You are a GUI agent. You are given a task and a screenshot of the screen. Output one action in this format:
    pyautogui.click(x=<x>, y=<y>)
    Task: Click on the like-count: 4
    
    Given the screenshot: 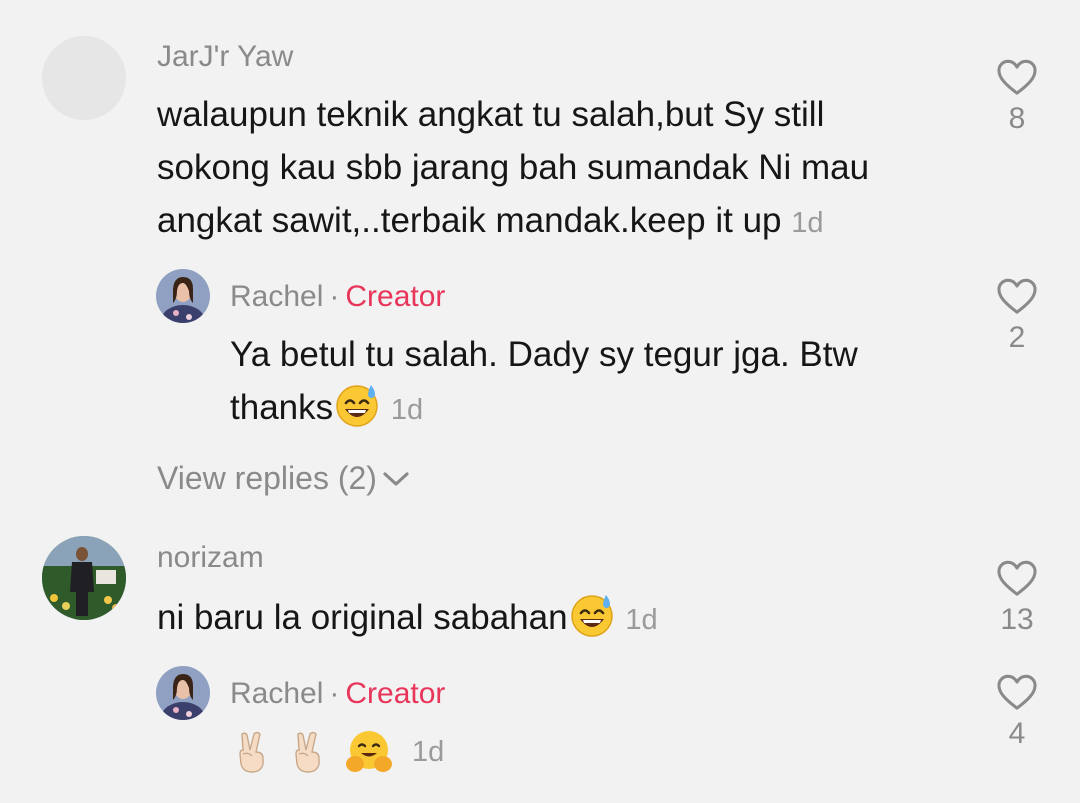 What is the action you would take?
    pyautogui.click(x=1017, y=733)
    